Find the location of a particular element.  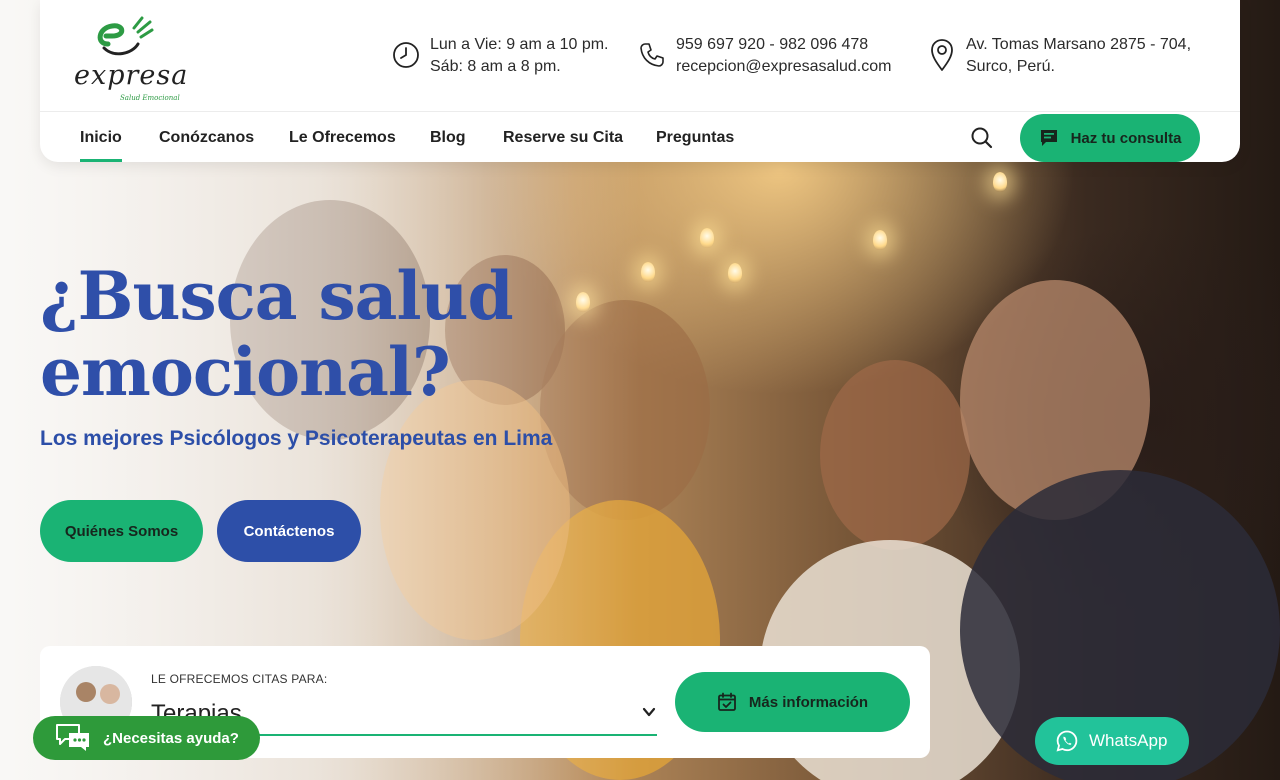

help-chat-button: ¿Necesitas ayuda? is located at coordinates (146, 738).